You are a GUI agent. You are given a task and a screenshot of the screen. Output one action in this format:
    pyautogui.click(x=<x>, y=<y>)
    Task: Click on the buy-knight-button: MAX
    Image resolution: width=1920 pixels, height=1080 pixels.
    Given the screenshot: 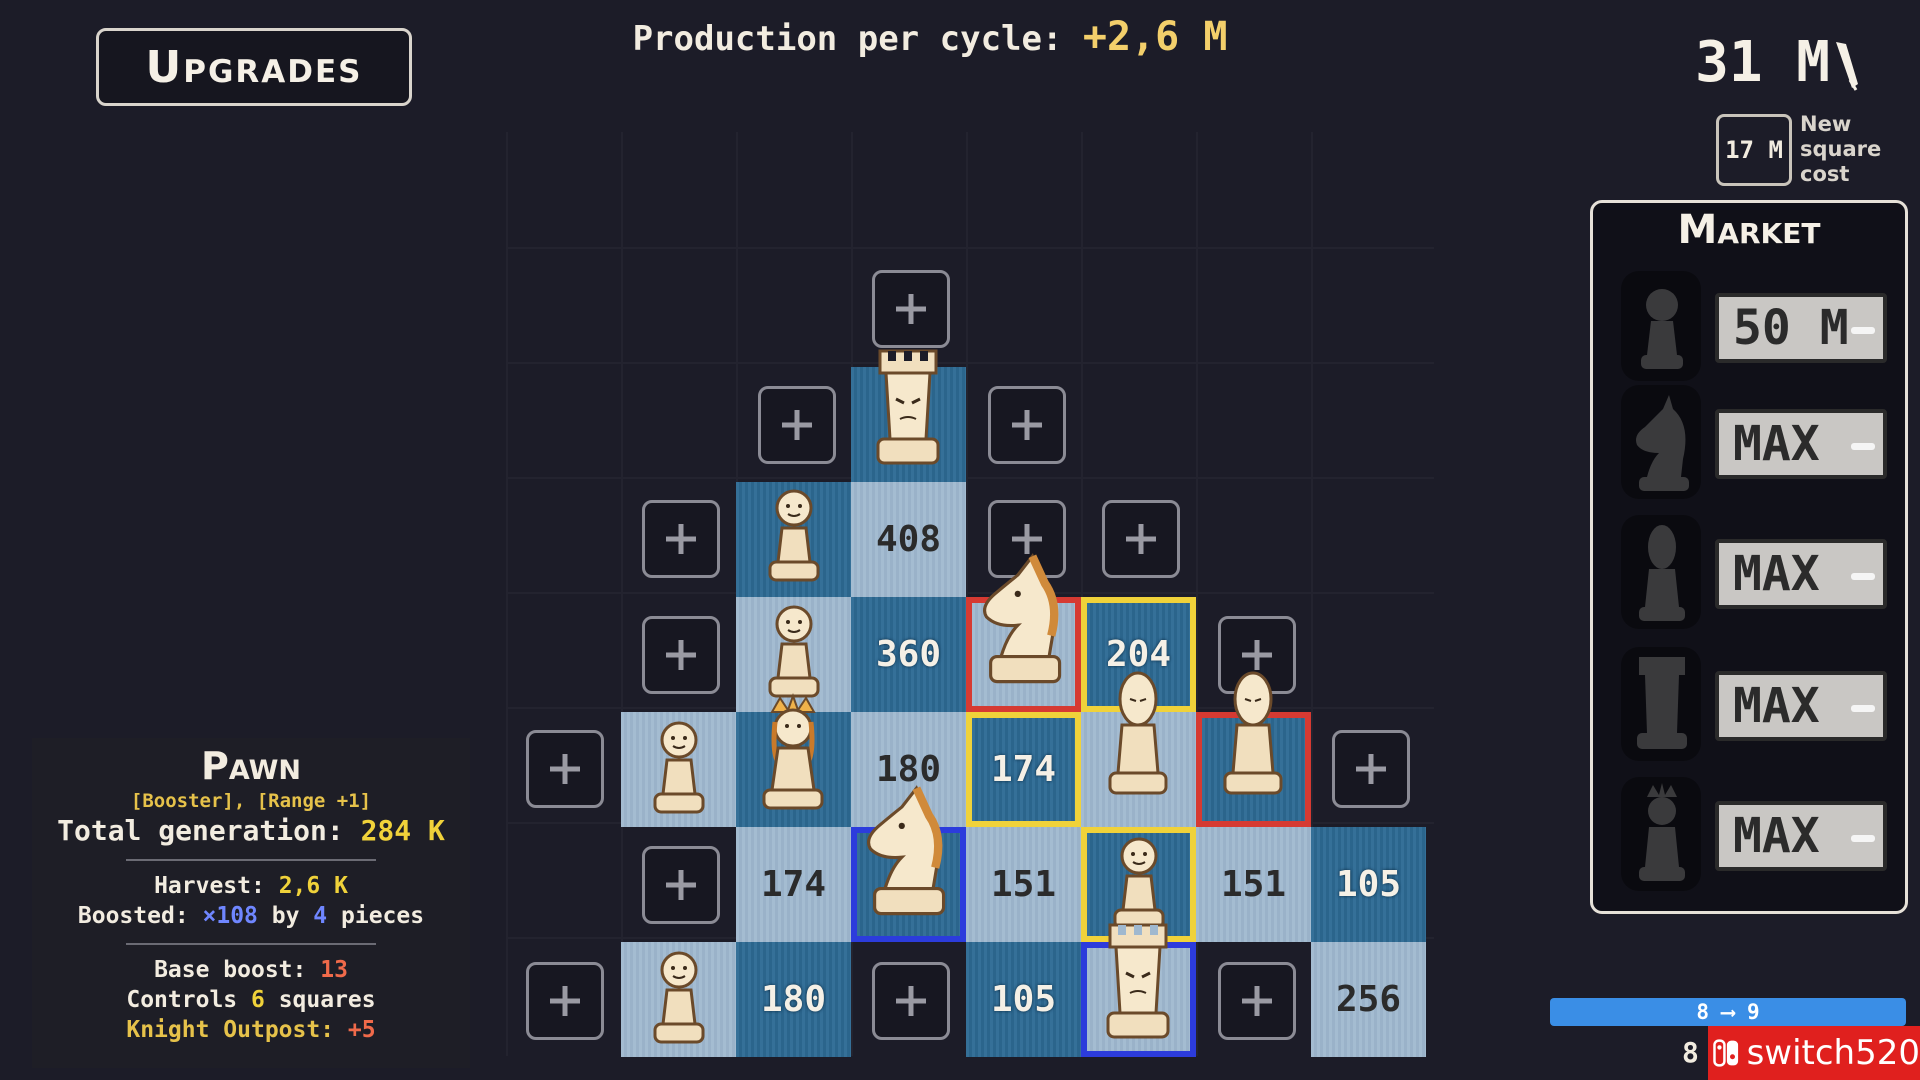 What is the action you would take?
    pyautogui.click(x=1801, y=444)
    